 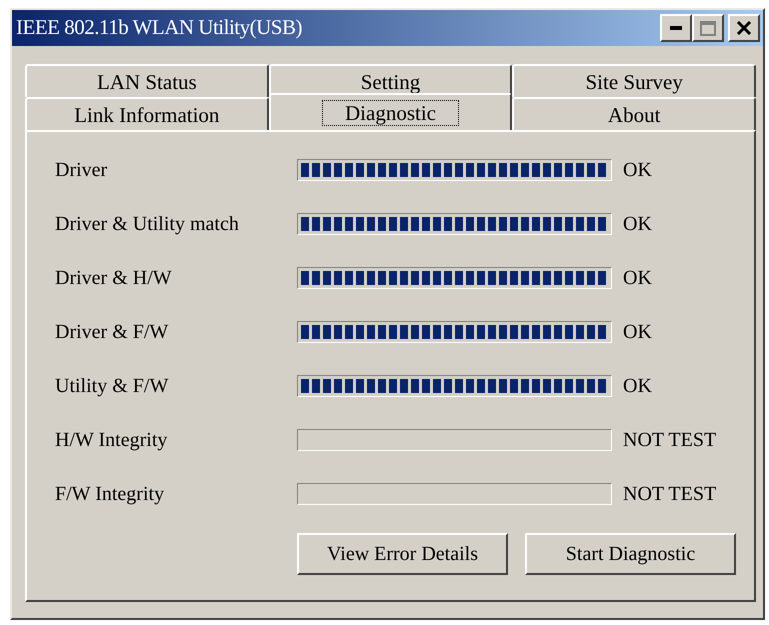 I want to click on maximize-icon, so click(x=708, y=28).